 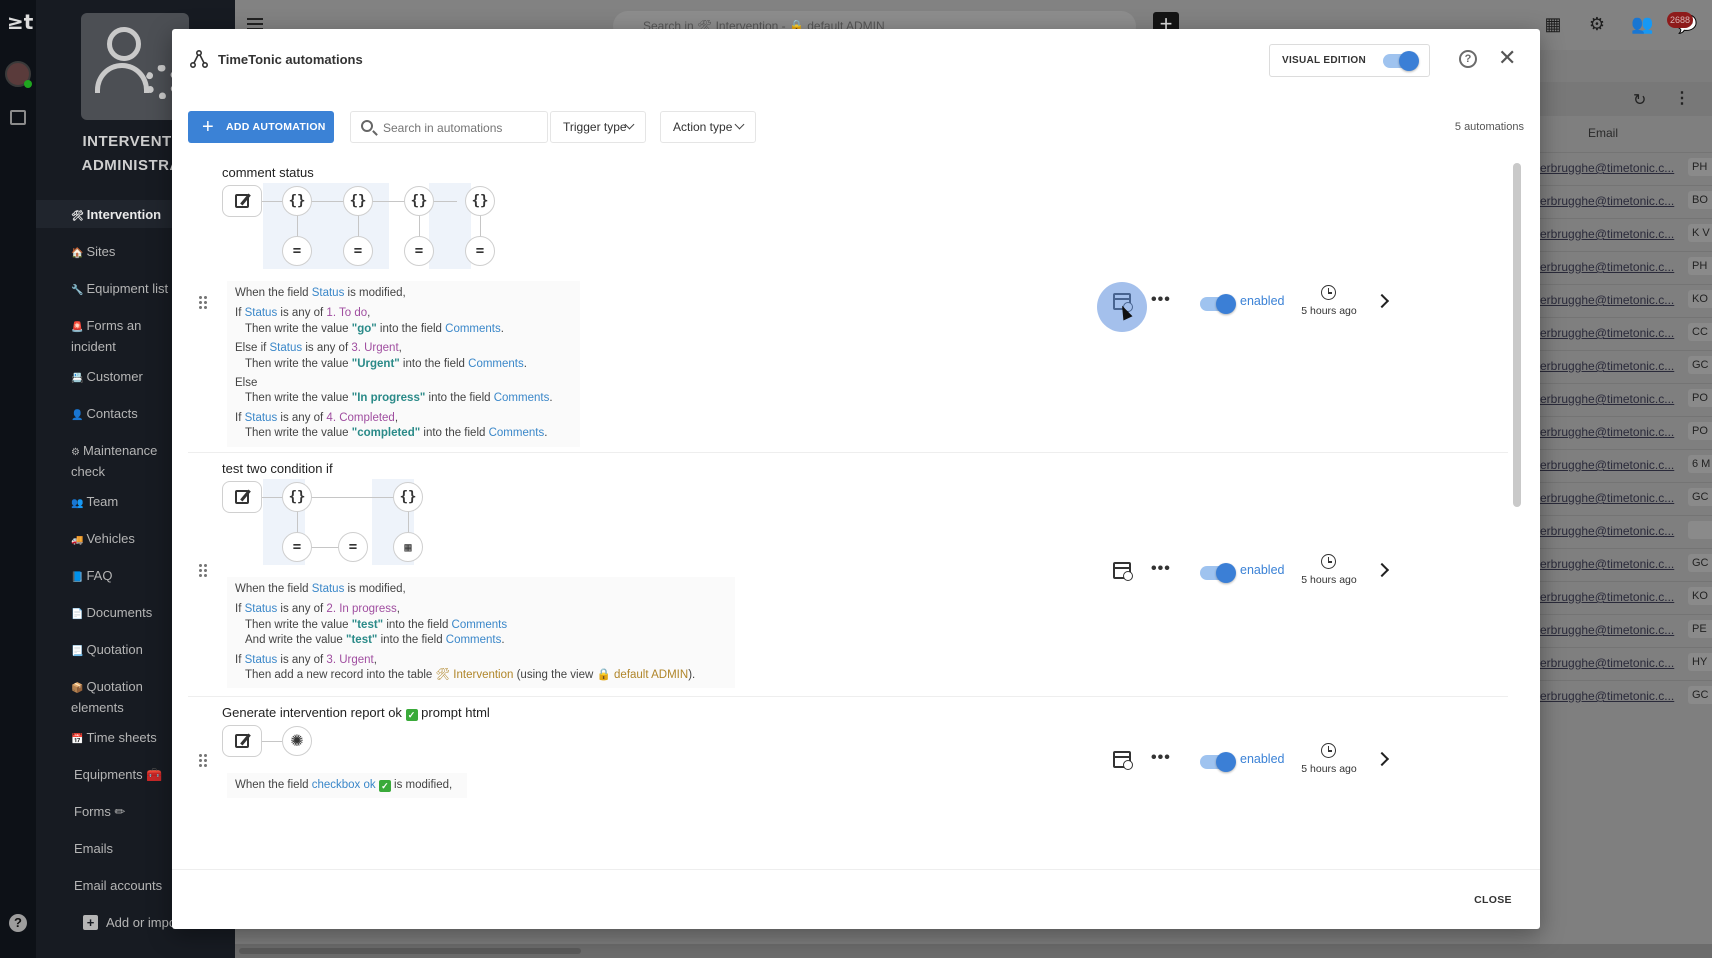 What do you see at coordinates (739, 124) in the screenshot?
I see `chevron-down-icon` at bounding box center [739, 124].